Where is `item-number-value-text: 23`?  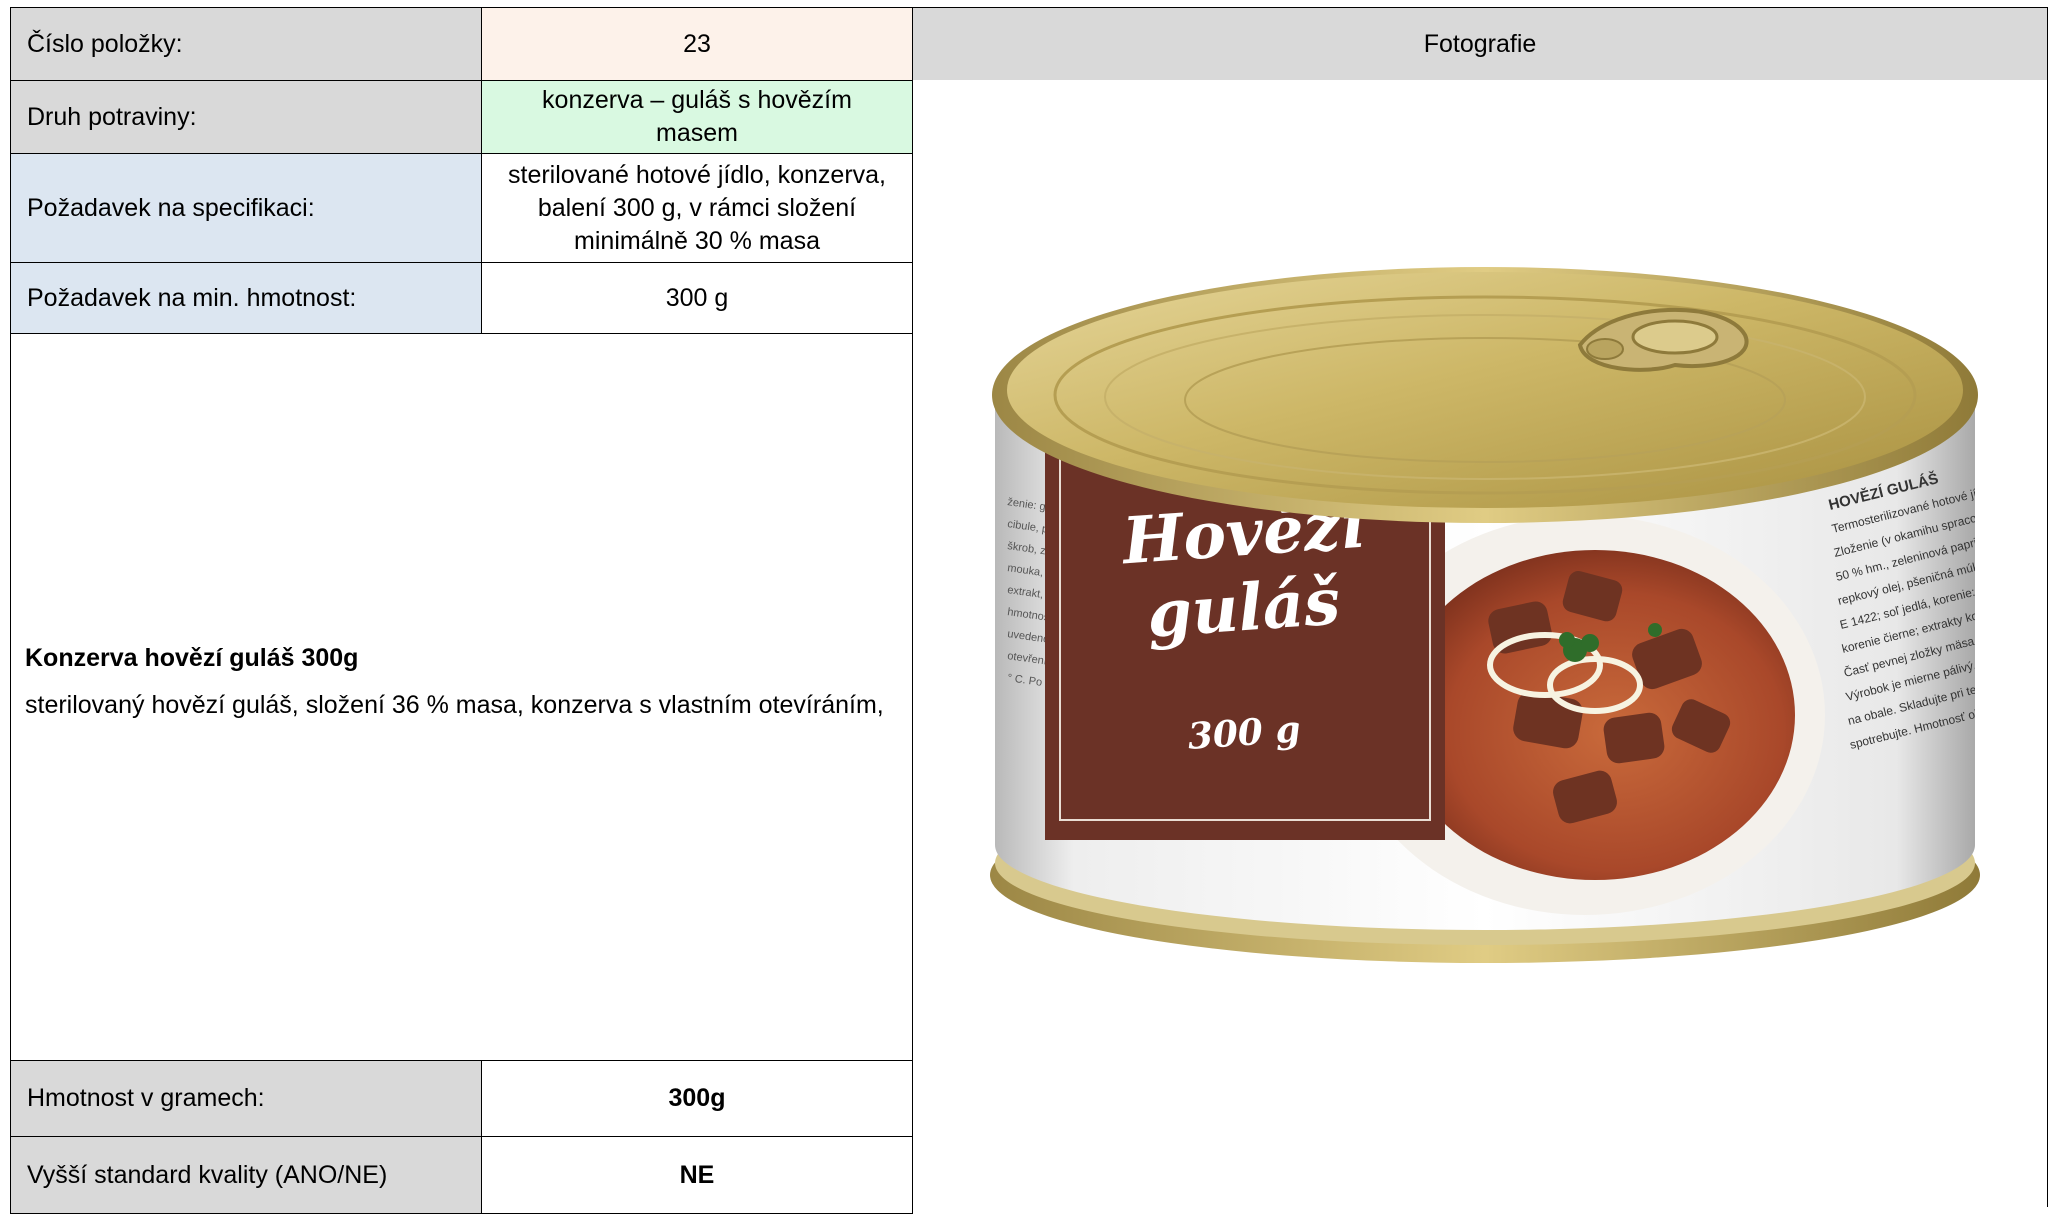
item-number-value-text: 23 is located at coordinates (697, 43).